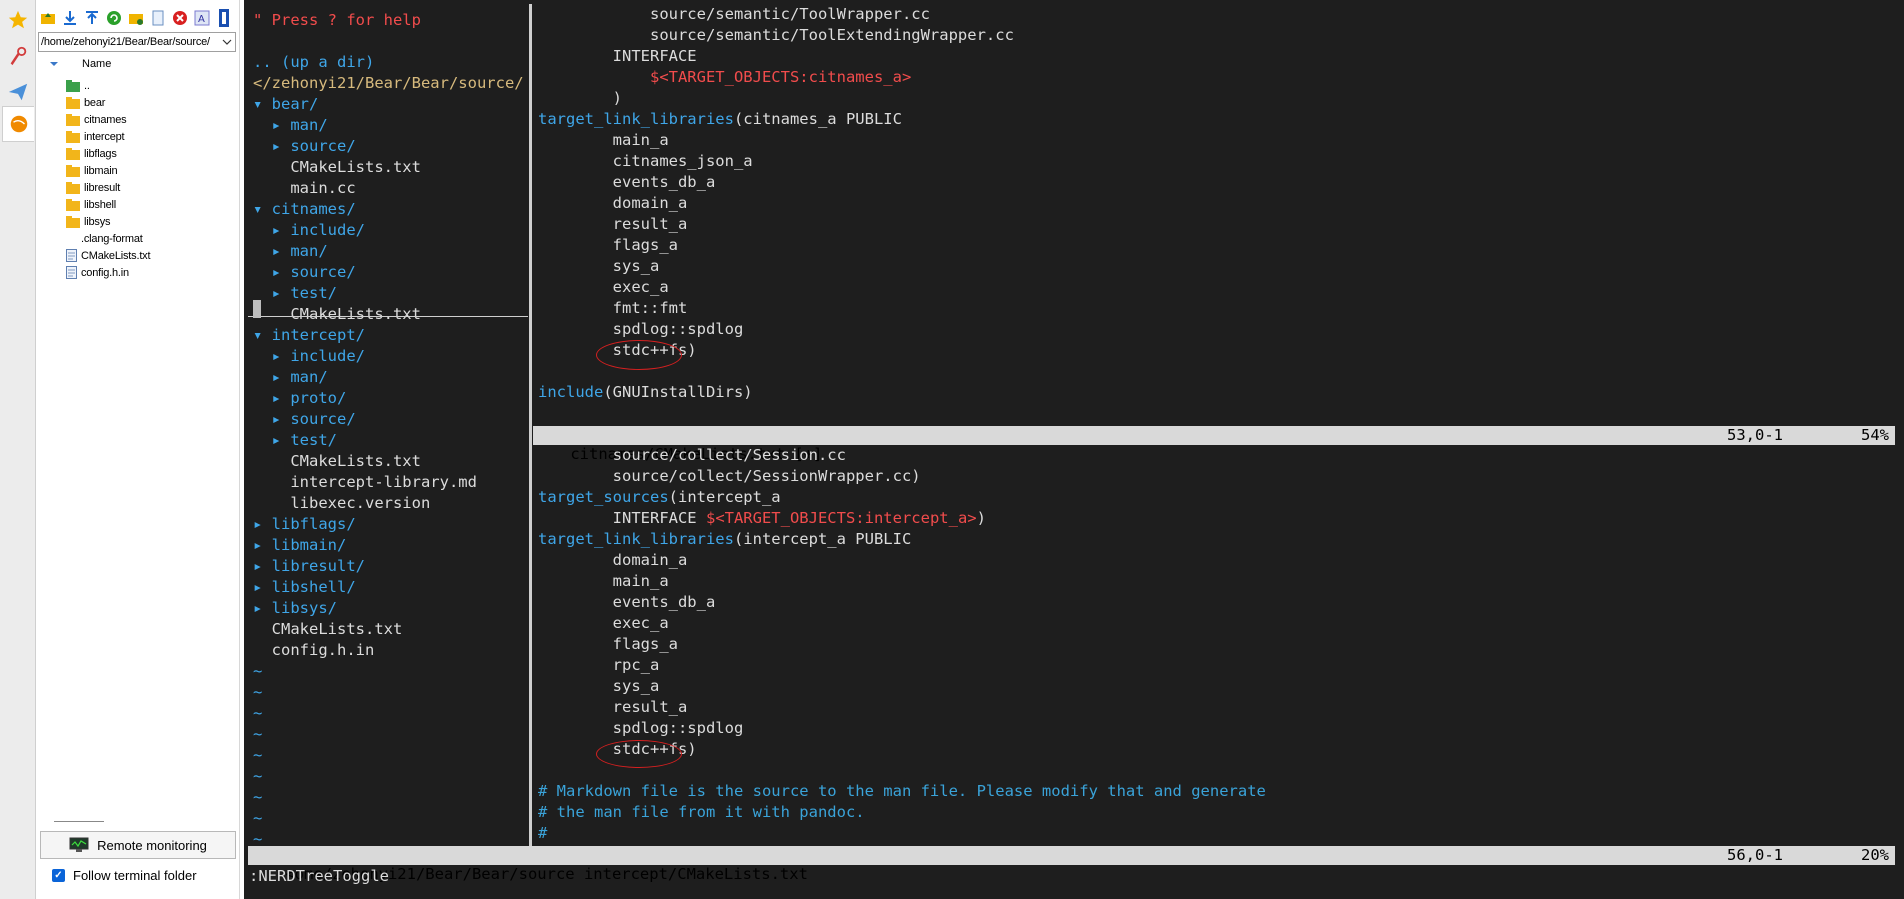 This screenshot has height=899, width=1904. Describe the element at coordinates (79, 821) in the screenshot. I see `panel-divider` at that location.